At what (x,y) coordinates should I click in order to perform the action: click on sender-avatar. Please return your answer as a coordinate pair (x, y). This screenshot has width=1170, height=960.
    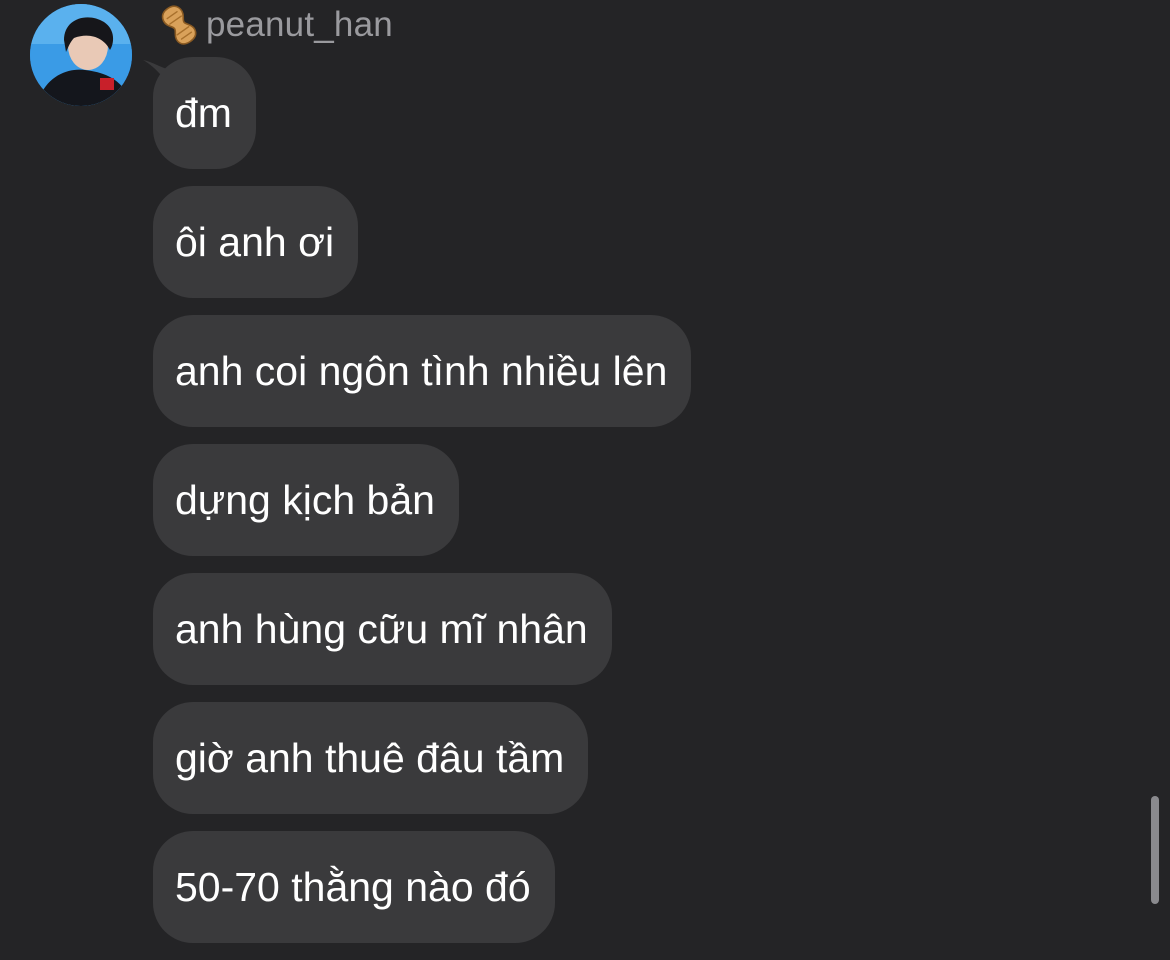
    Looking at the image, I should click on (81, 55).